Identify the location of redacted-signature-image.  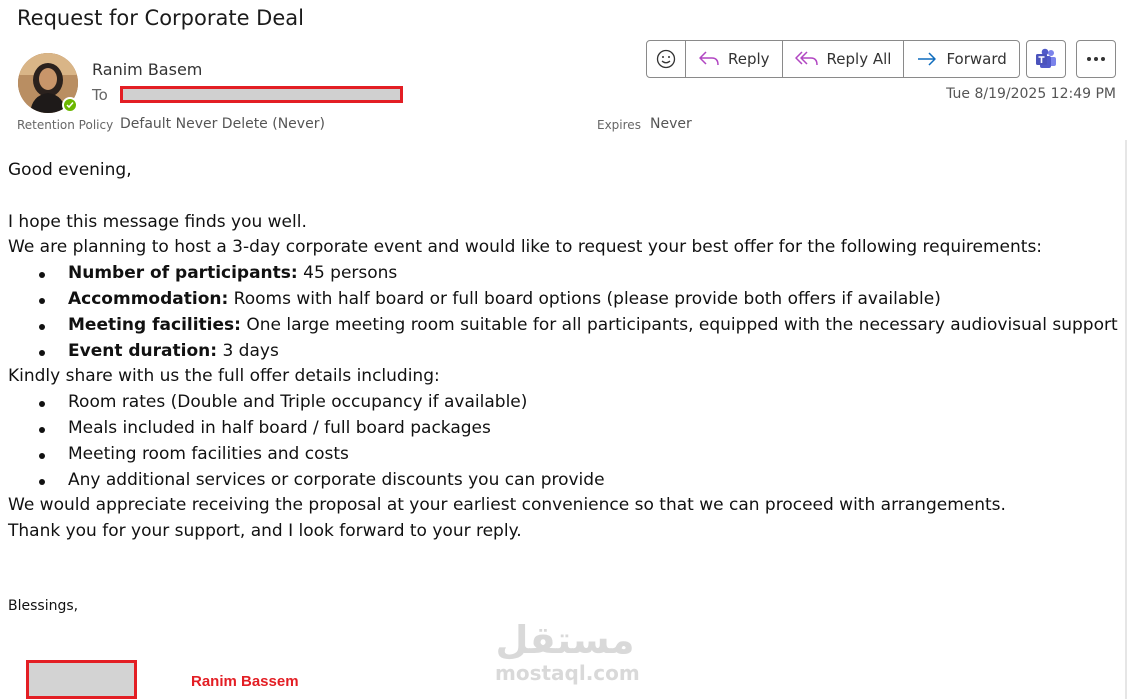
(81, 679).